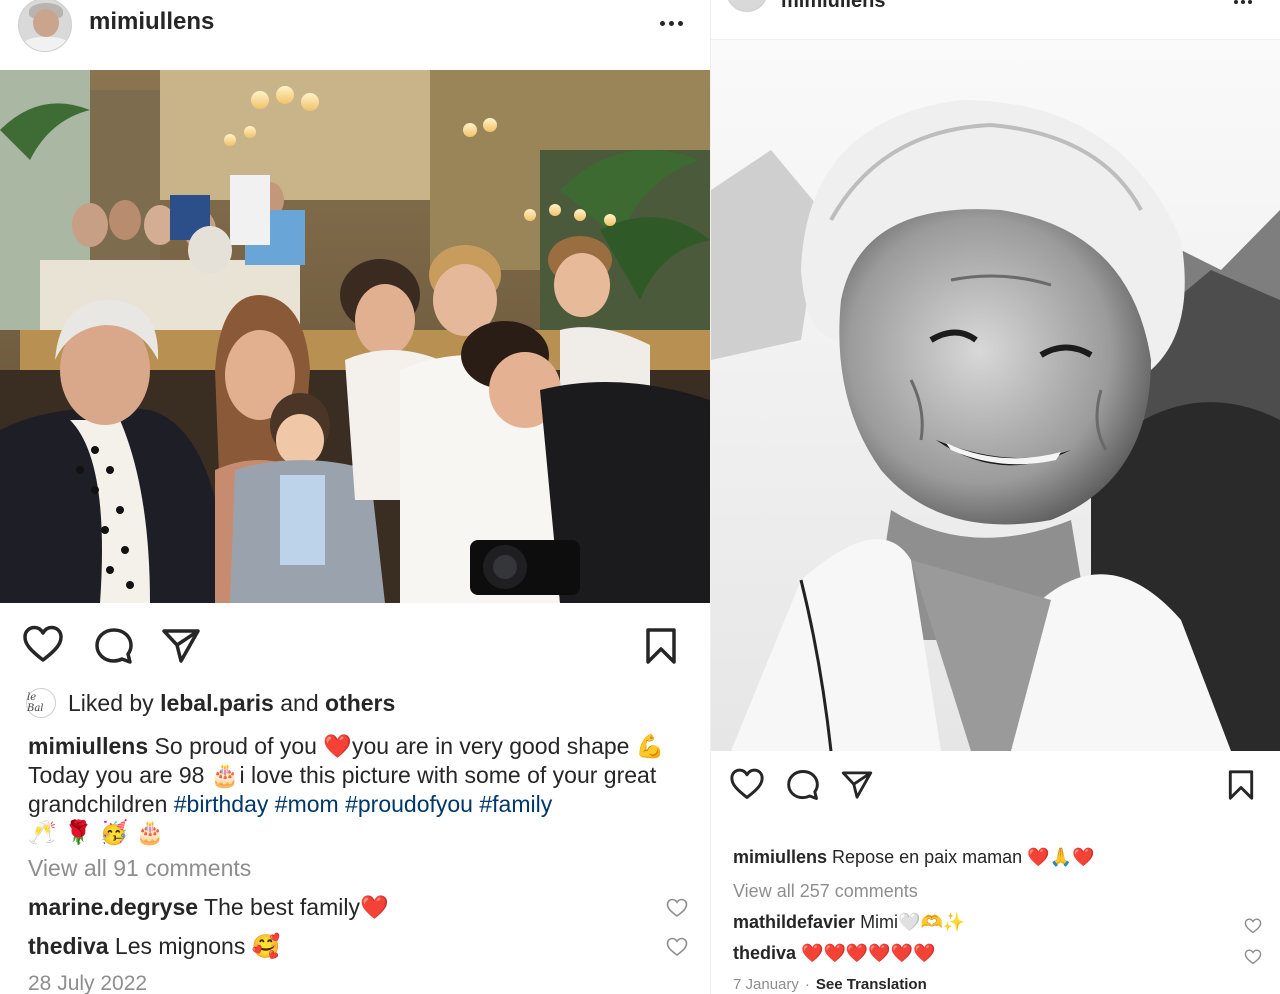 The width and height of the screenshot is (1280, 994). Describe the element at coordinates (225, 776) in the screenshot. I see `cake-emoji: 🎂` at that location.